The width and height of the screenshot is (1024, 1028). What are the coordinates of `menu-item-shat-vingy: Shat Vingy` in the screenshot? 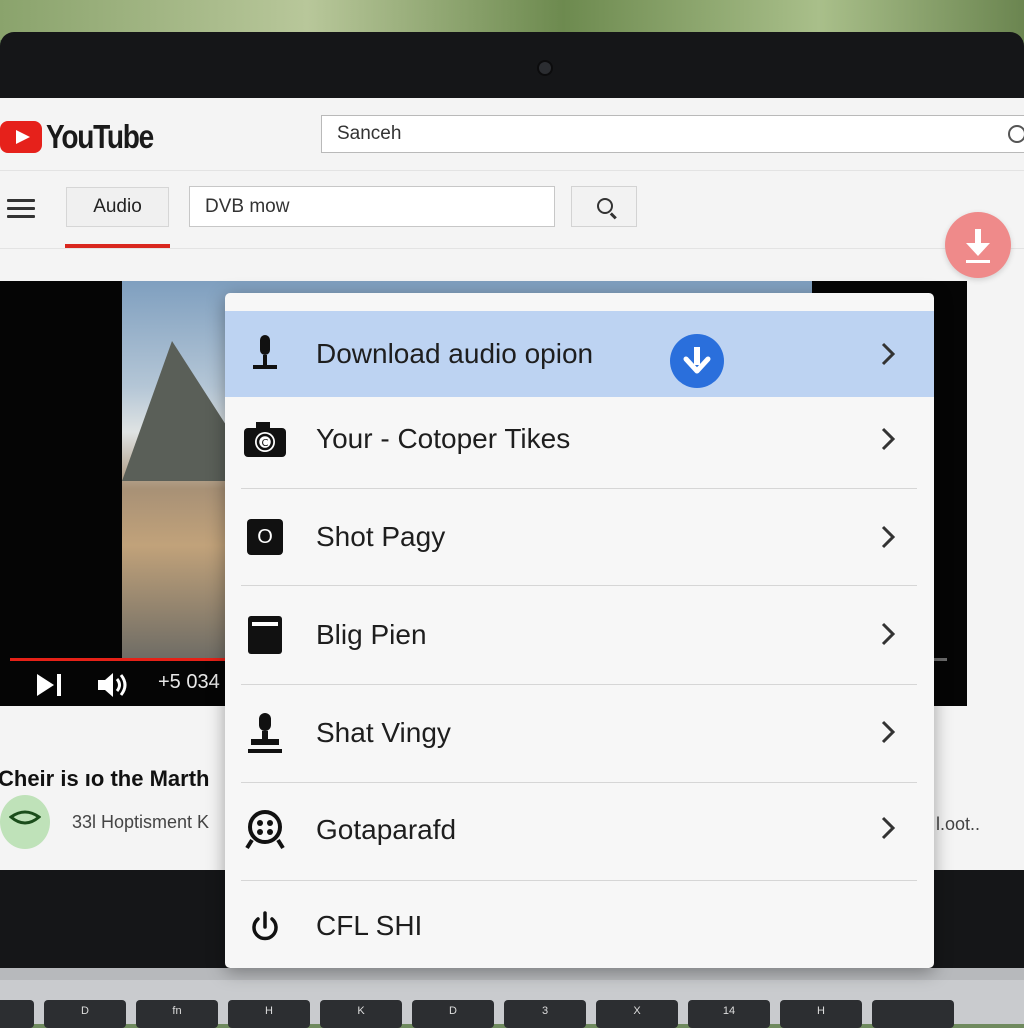 It's located at (579, 732).